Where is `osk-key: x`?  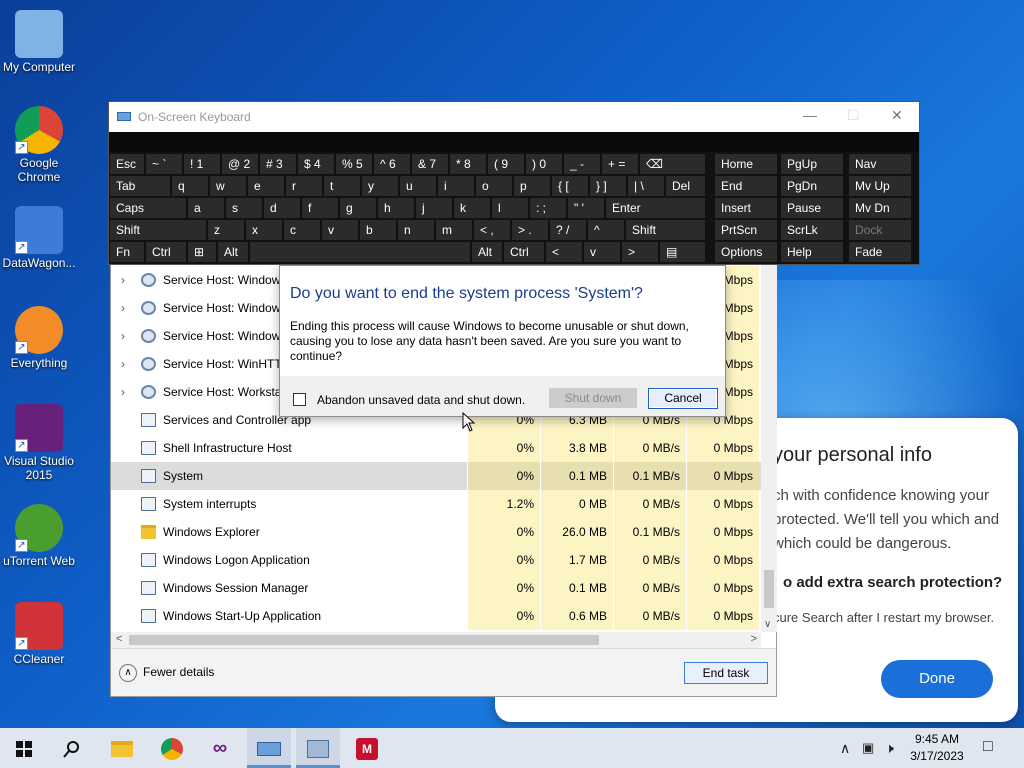
osk-key: x is located at coordinates (264, 230).